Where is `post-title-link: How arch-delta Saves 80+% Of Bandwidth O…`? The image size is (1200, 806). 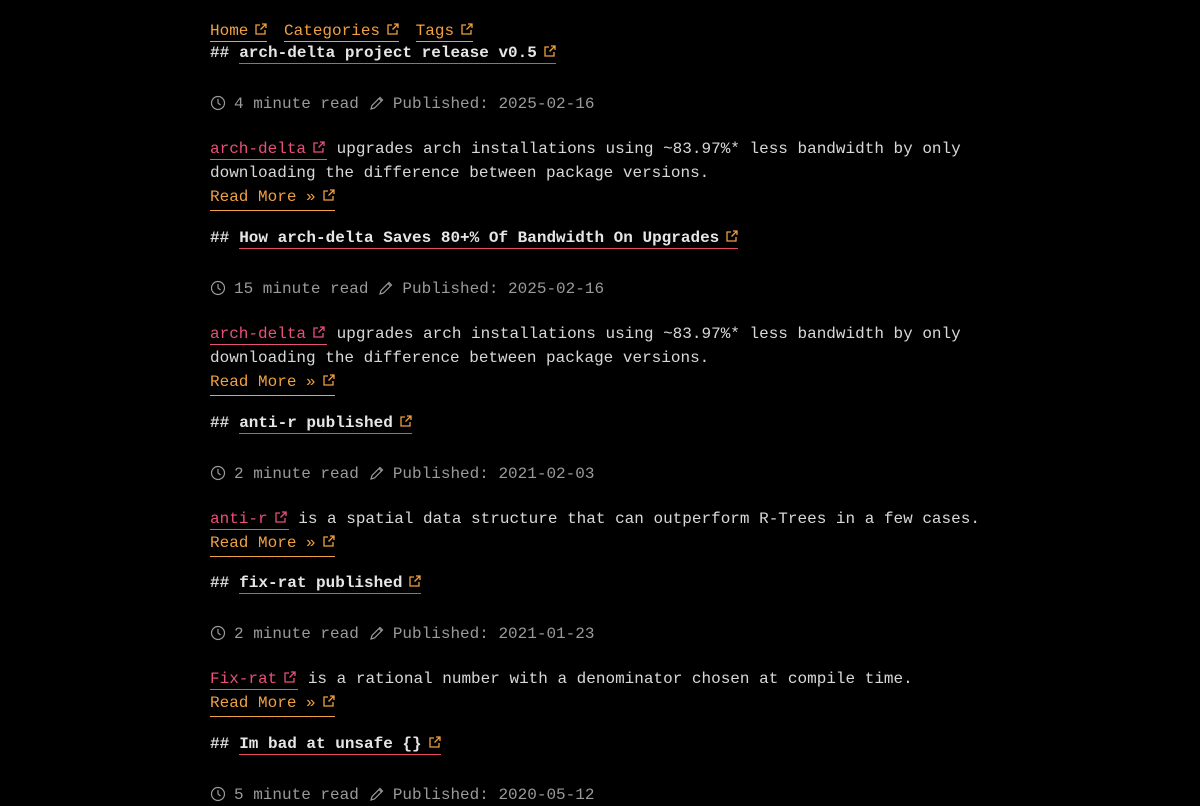 post-title-link: How arch-delta Saves 80+% Of Bandwidth O… is located at coordinates (489, 239).